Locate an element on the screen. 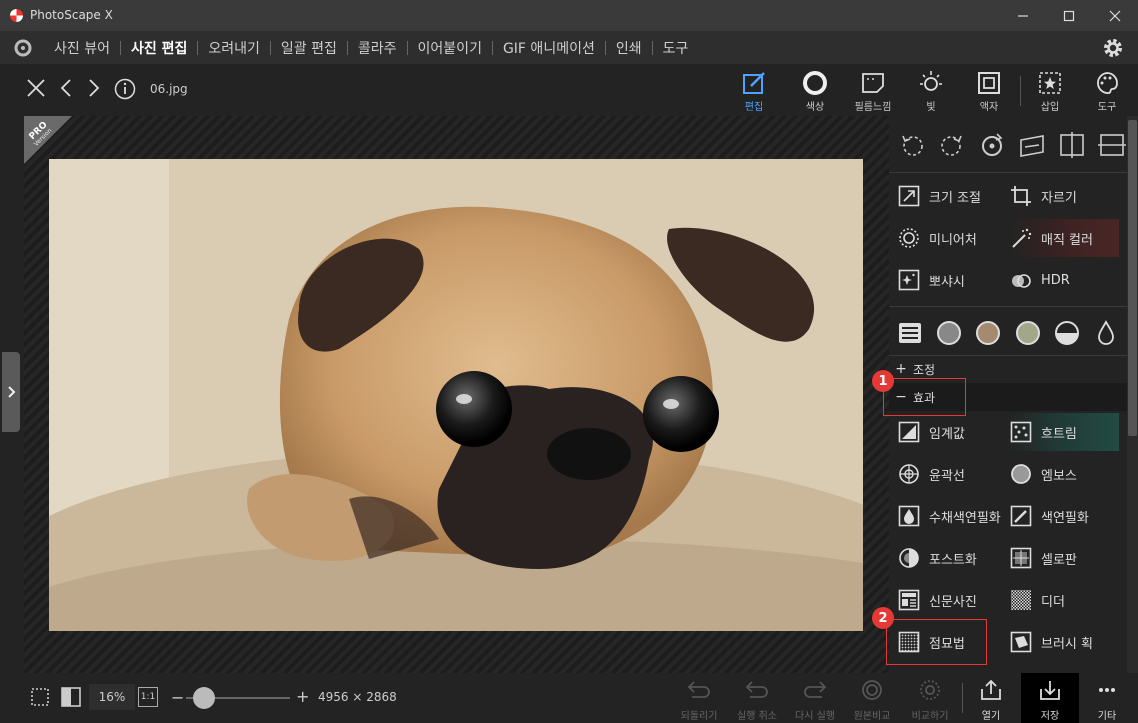  green-tone-icon is located at coordinates (1028, 333).